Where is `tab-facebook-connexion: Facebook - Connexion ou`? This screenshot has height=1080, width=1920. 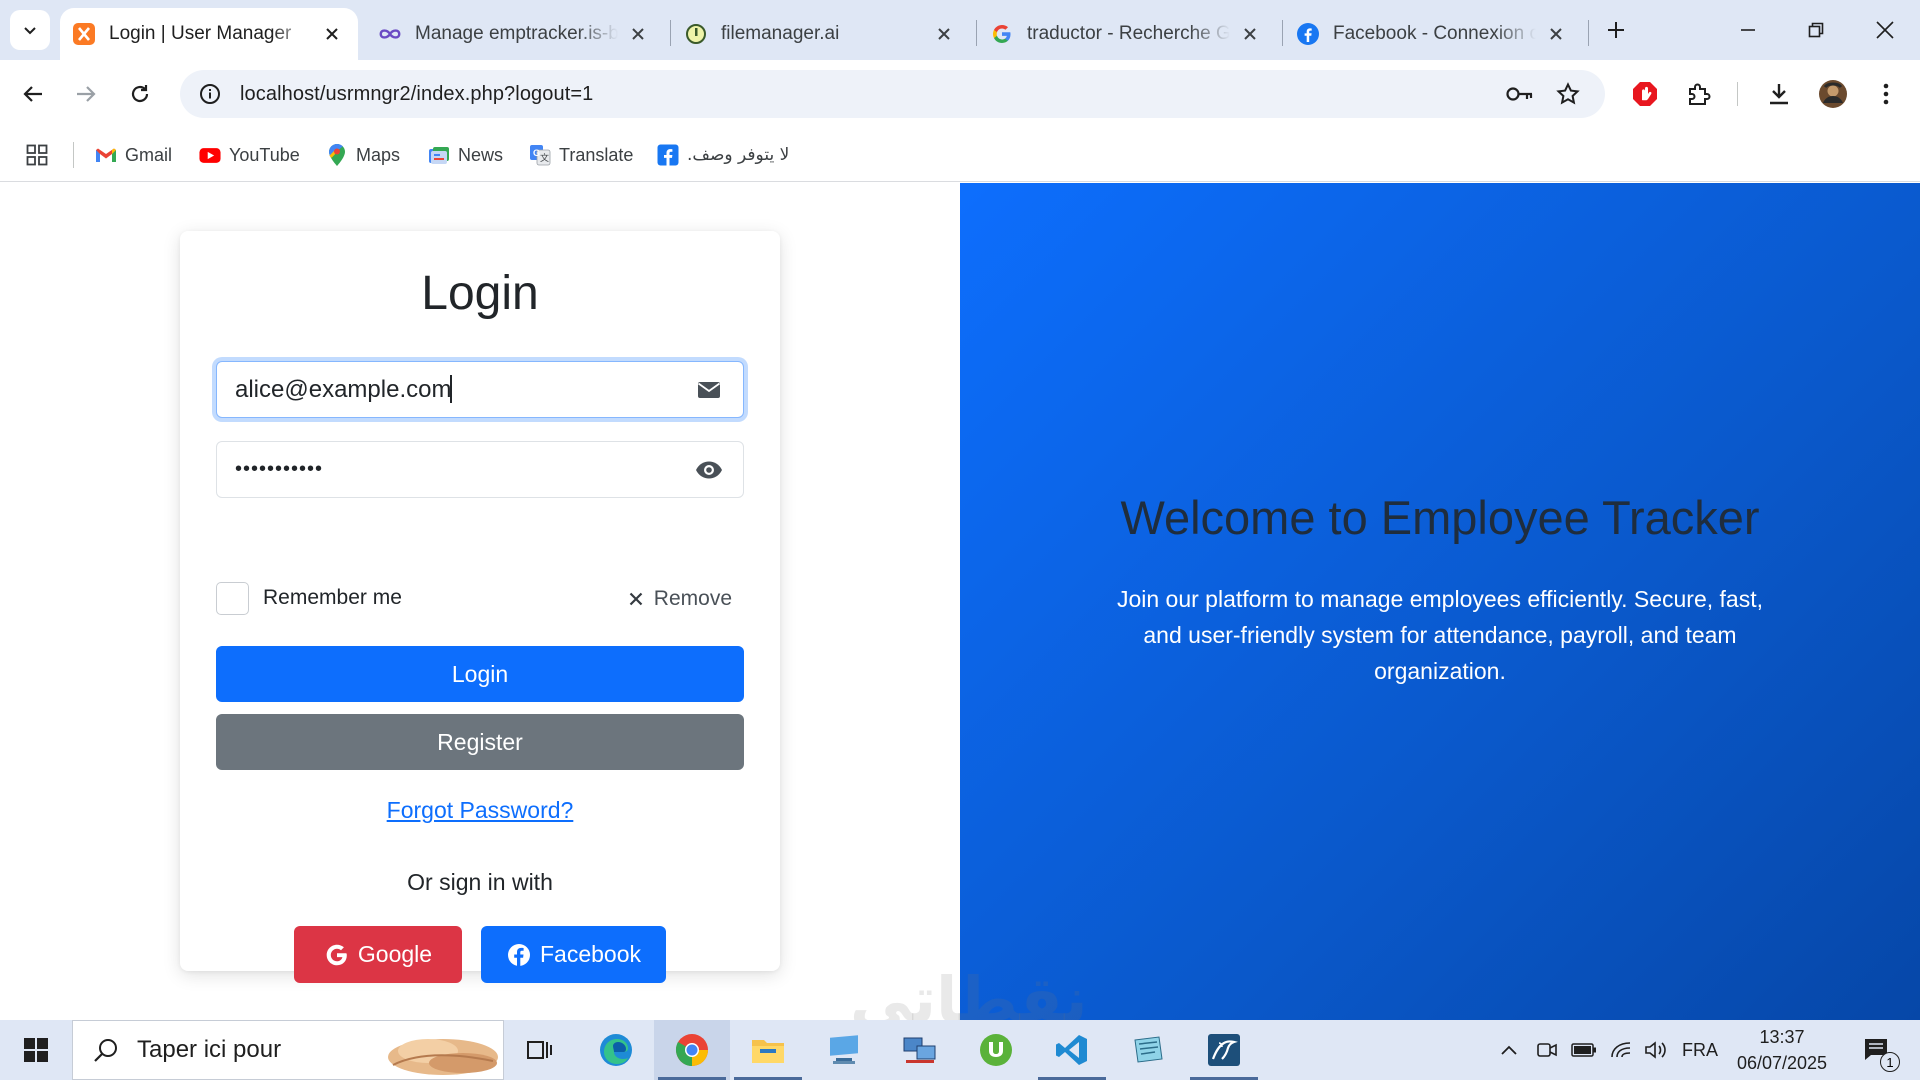
tab-facebook-connexion: Facebook - Connexion ou is located at coordinates (1433, 34).